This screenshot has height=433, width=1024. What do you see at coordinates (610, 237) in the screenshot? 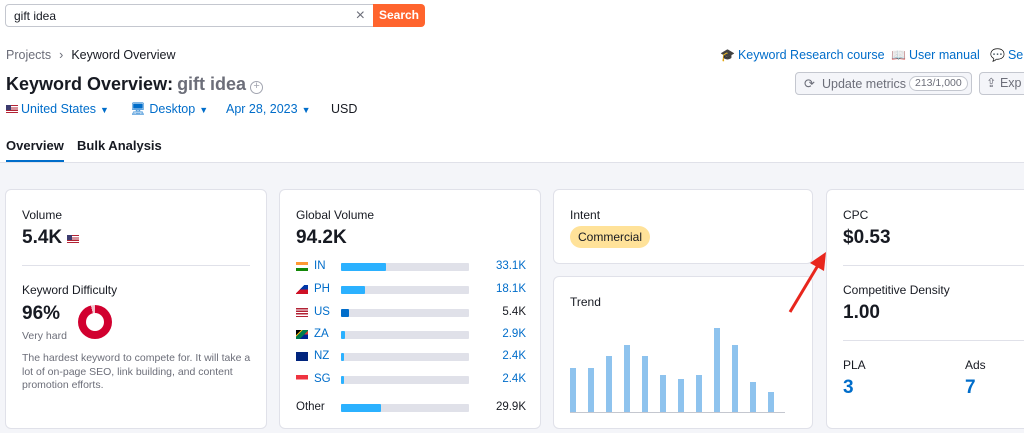
I see `intent-badge: Commercial` at bounding box center [610, 237].